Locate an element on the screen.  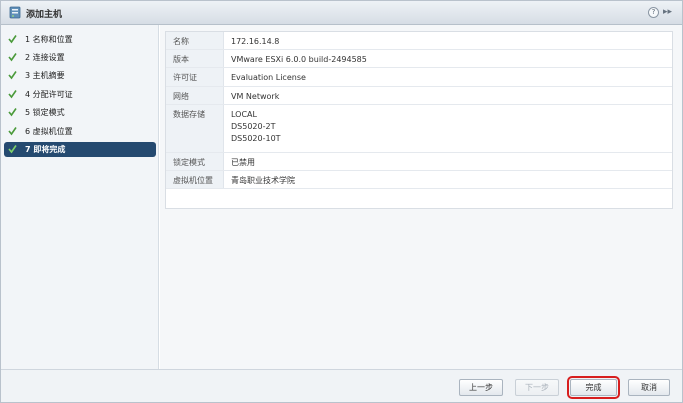
title-bar: 添加主机 ? ▸▸ is located at coordinates (341, 13).